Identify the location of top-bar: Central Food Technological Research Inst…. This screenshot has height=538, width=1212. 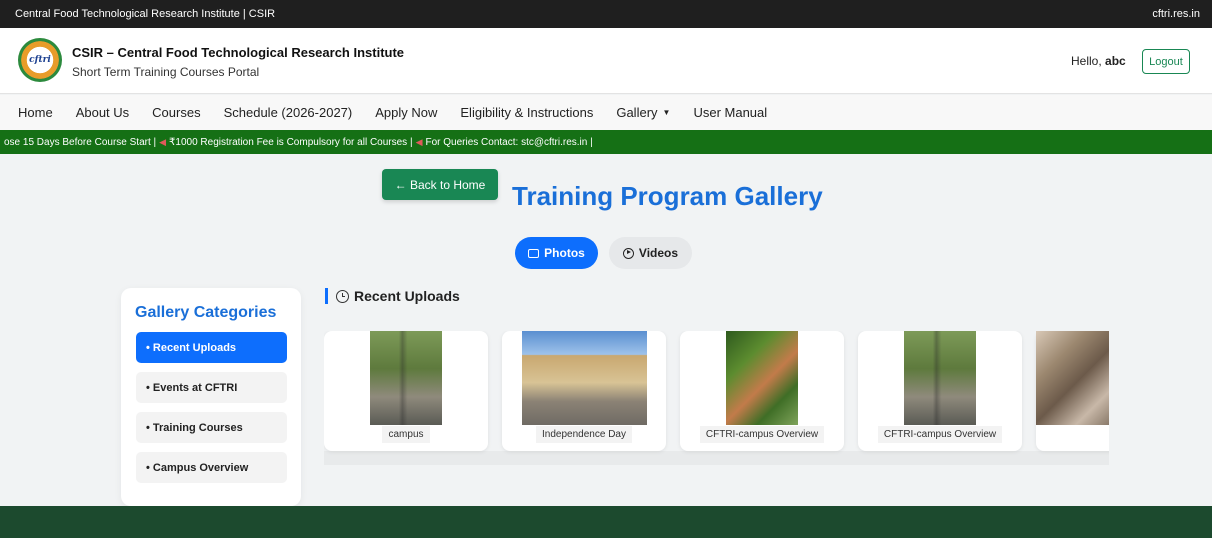
(606, 14).